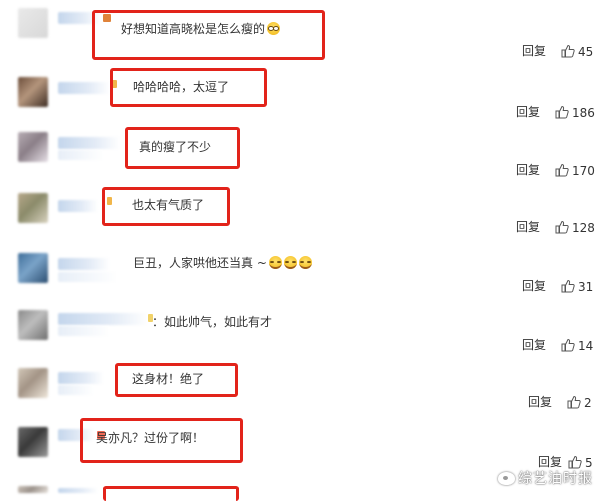 The height and width of the screenshot is (501, 600). I want to click on watermark-text: 综艺油时报, so click(555, 479).